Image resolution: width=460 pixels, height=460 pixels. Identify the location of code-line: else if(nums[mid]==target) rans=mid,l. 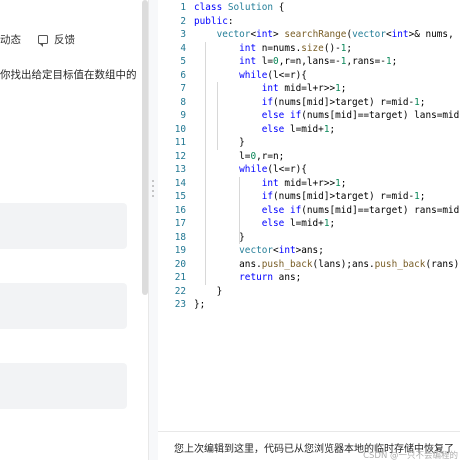
(327, 211).